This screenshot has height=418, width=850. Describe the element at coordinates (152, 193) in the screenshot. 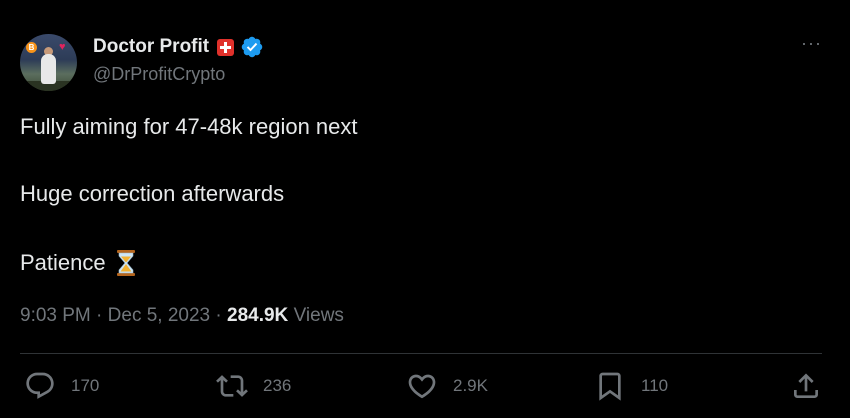

I see `tweet-text-line: Huge correction afterwards` at that location.